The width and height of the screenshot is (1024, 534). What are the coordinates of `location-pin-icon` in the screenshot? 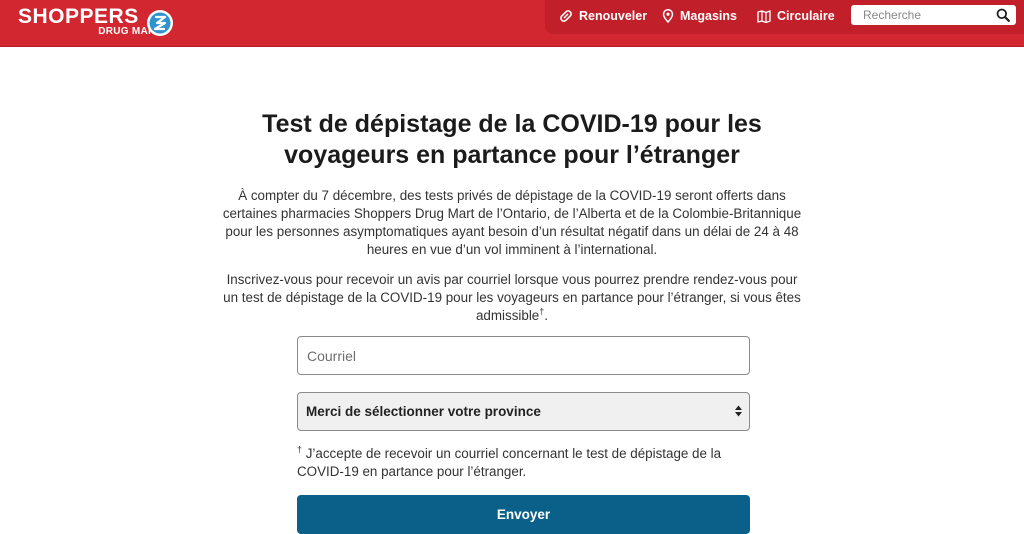 It's located at (668, 16).